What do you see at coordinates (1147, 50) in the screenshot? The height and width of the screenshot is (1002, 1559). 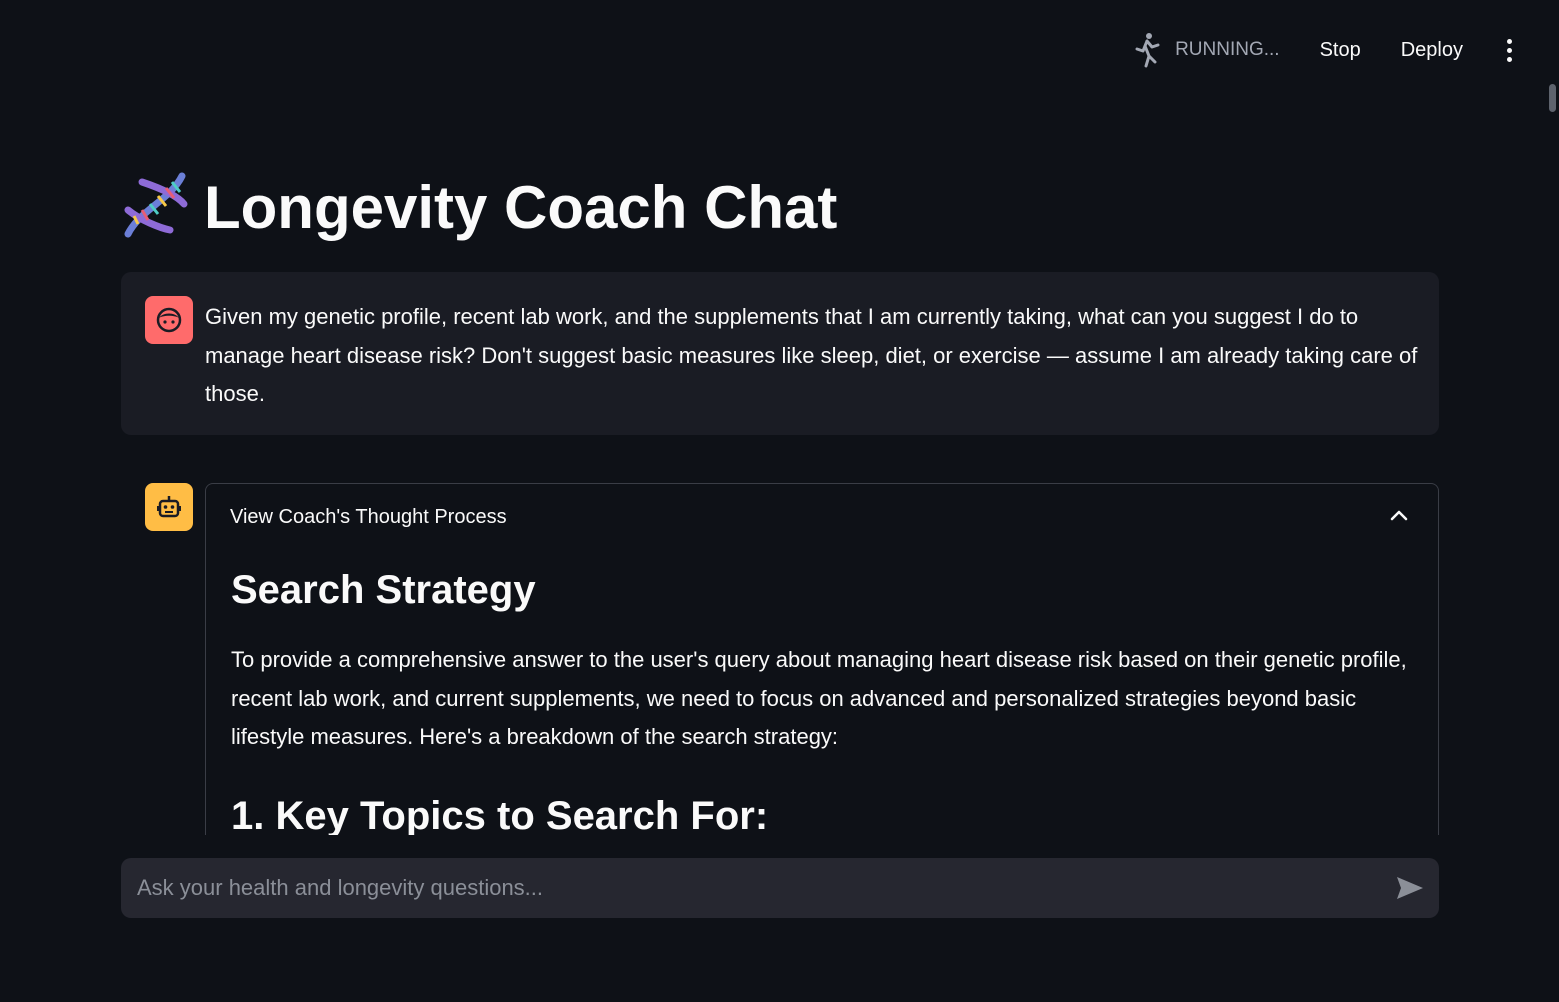 I see `running-person-icon` at bounding box center [1147, 50].